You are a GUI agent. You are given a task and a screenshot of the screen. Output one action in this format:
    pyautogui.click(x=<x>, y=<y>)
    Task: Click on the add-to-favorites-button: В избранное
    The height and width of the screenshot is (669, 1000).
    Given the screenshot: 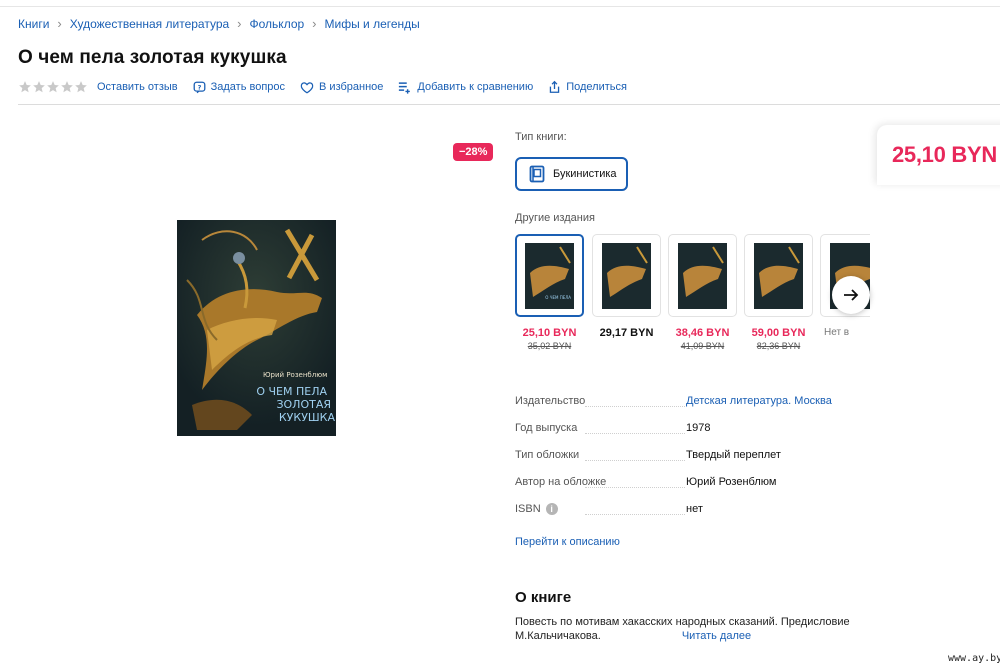 What is the action you would take?
    pyautogui.click(x=341, y=87)
    